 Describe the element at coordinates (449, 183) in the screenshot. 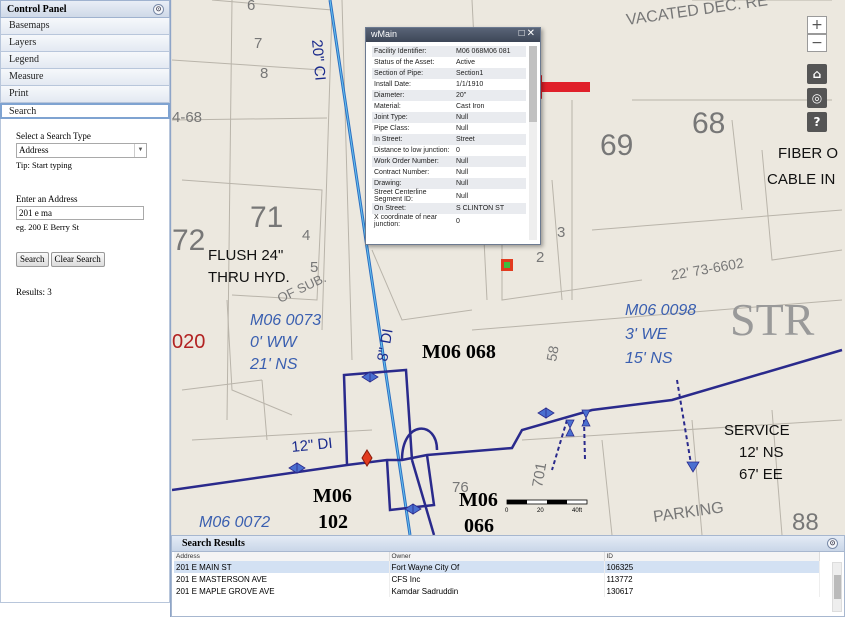

I see `popup-attribute-row: Drawing: Null` at that location.